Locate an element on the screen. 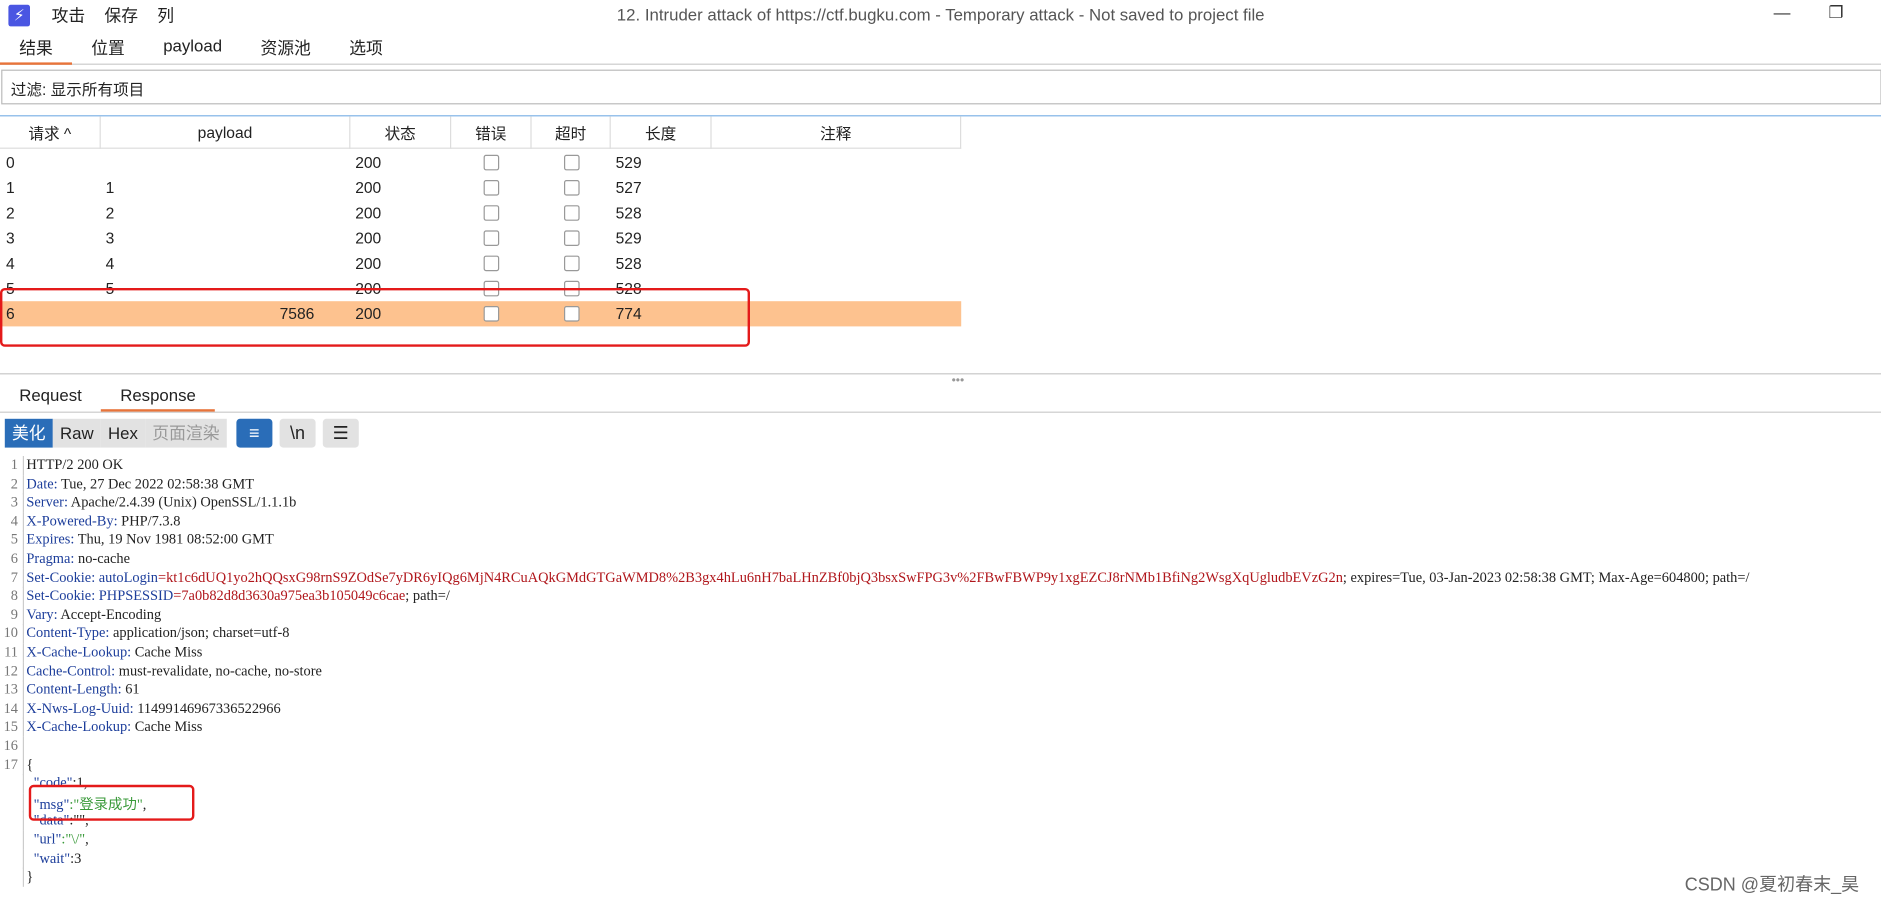 Image resolution: width=1881 pixels, height=902 pixels. col-comment: 注释 is located at coordinates (837, 132).